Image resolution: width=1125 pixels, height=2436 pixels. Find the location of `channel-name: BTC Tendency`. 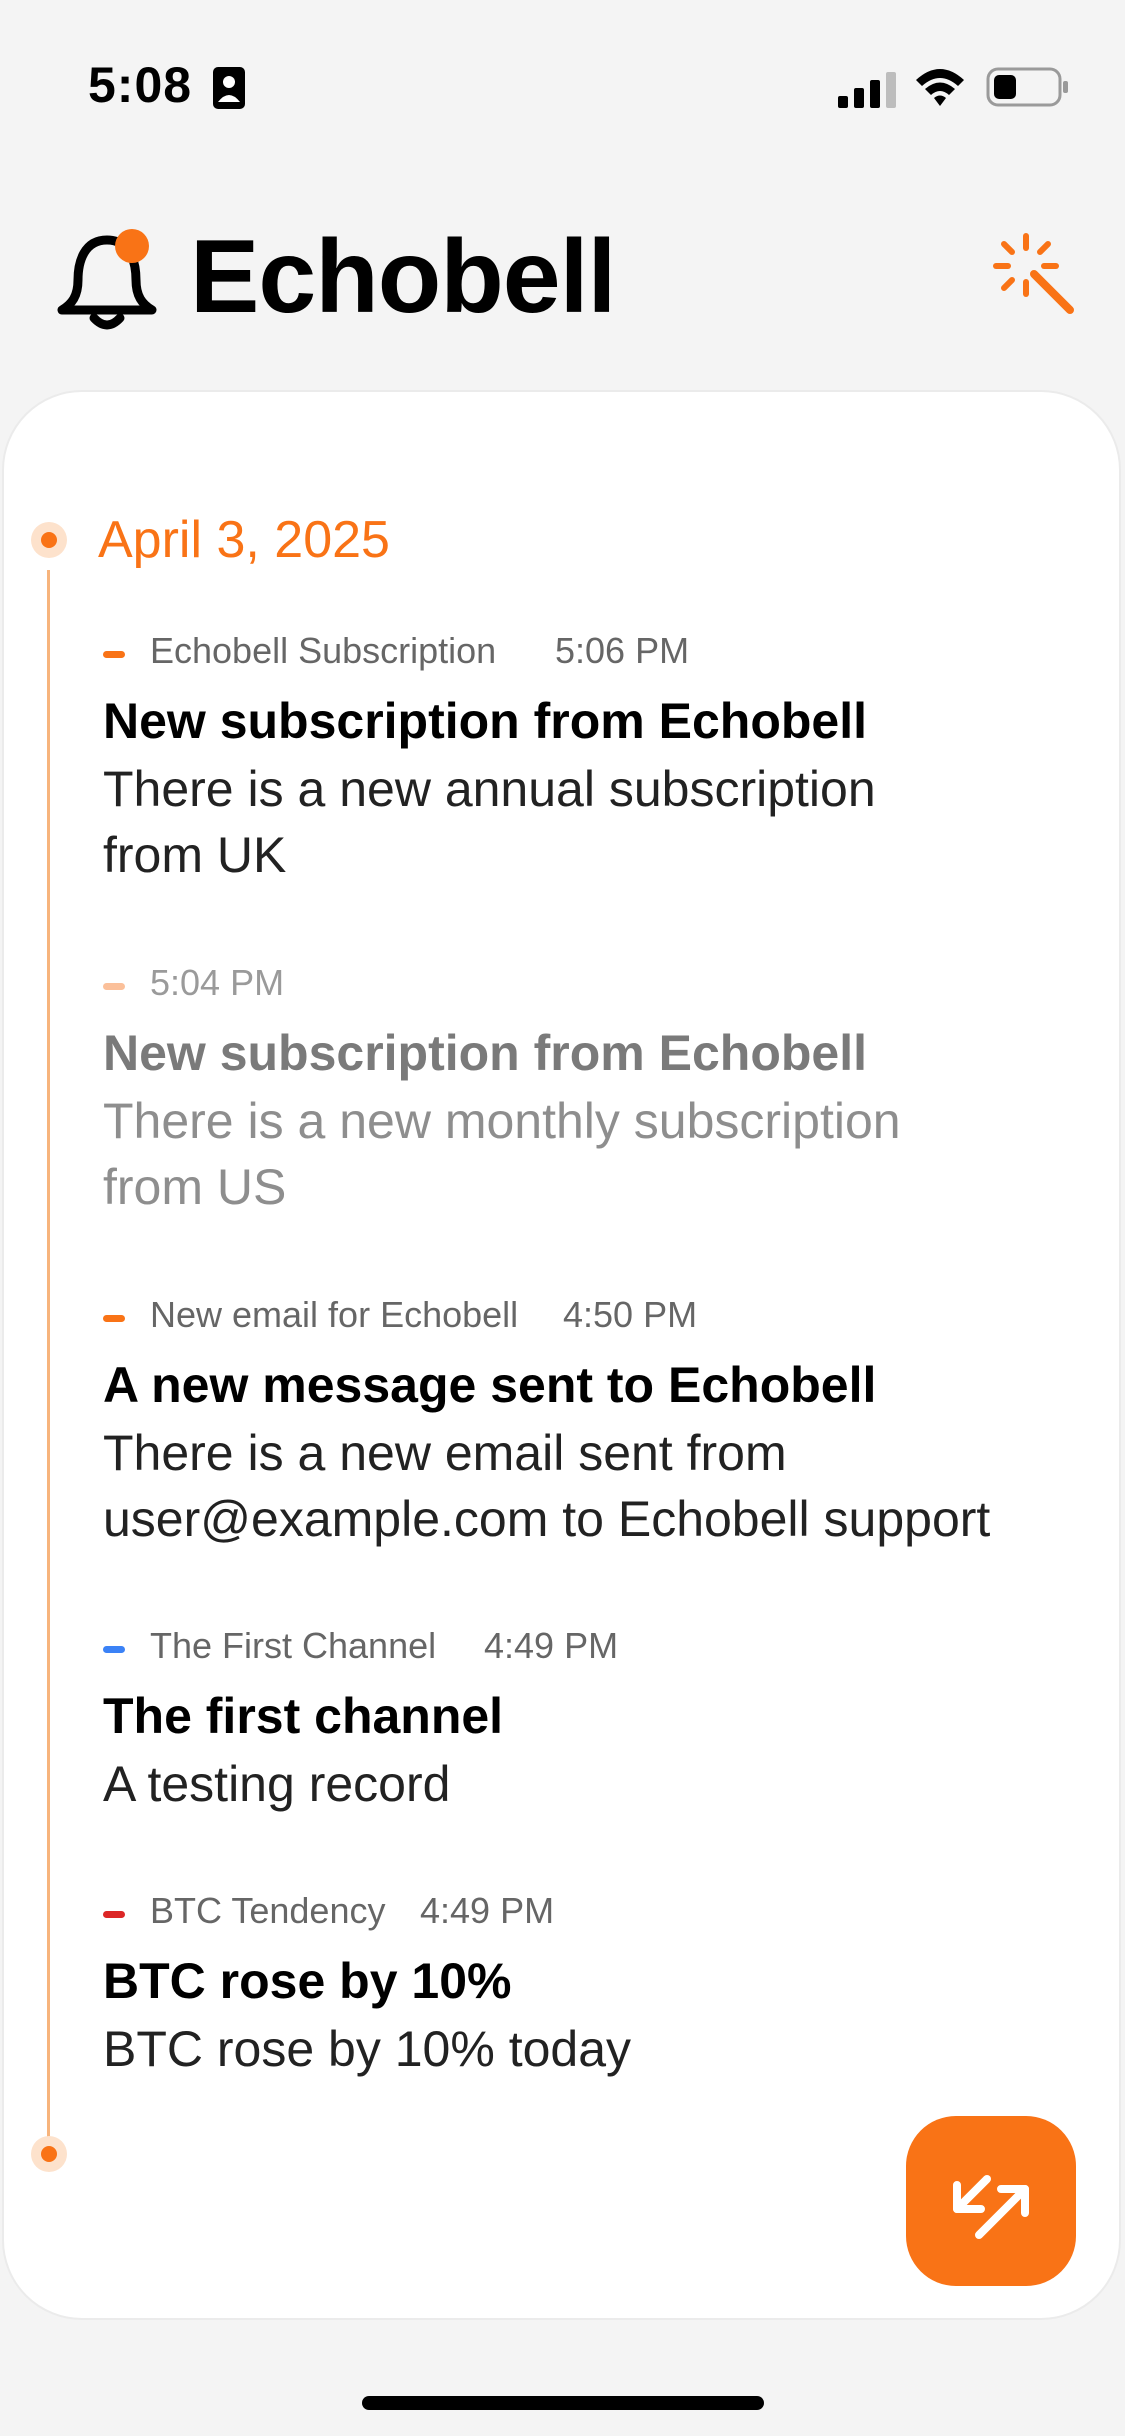

channel-name: BTC Tendency is located at coordinates (268, 1910).